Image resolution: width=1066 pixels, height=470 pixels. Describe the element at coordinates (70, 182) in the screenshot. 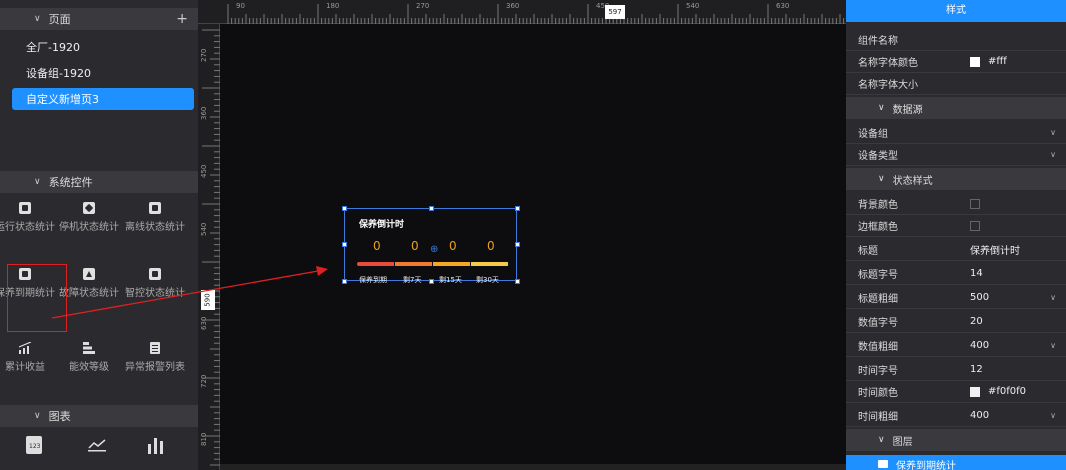

I see `system-controls-label: 系统控件` at that location.